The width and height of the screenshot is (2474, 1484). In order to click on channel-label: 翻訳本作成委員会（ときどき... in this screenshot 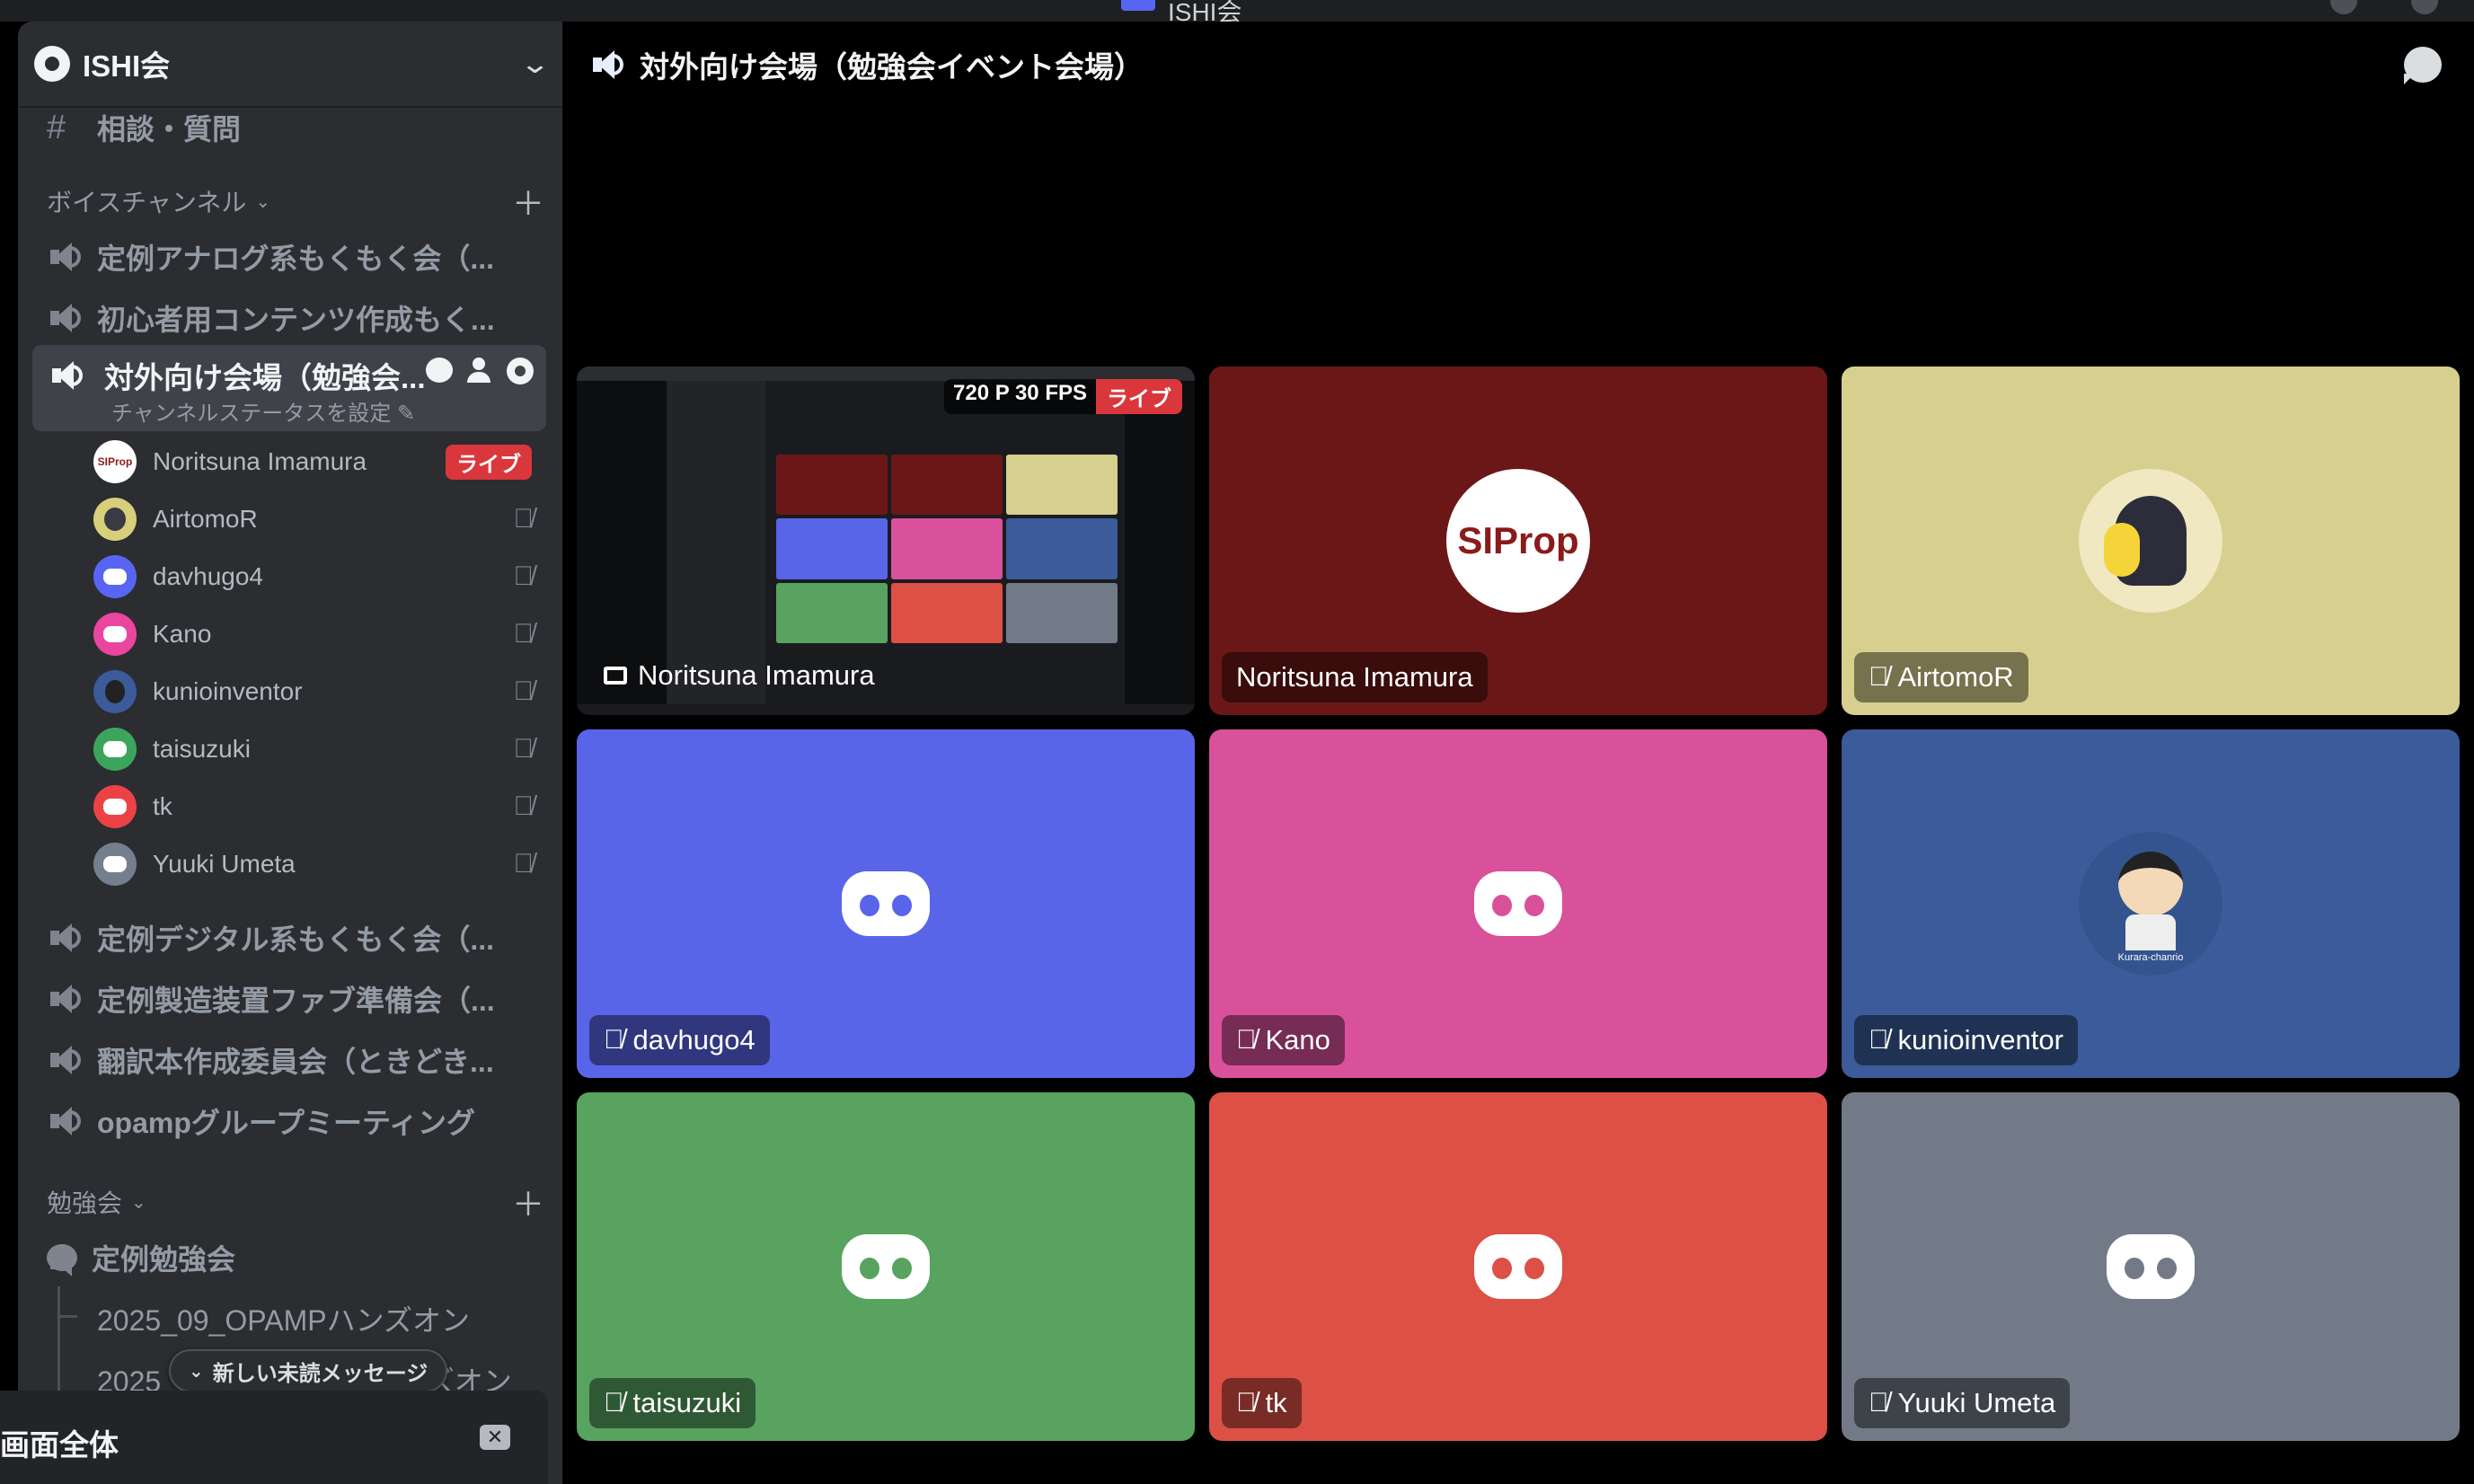, I will do `click(295, 1062)`.